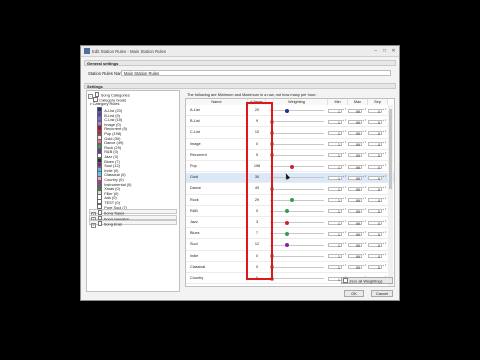 This screenshot has width=480, height=360. I want to click on col-header-weighting: Weighting, so click(297, 102).